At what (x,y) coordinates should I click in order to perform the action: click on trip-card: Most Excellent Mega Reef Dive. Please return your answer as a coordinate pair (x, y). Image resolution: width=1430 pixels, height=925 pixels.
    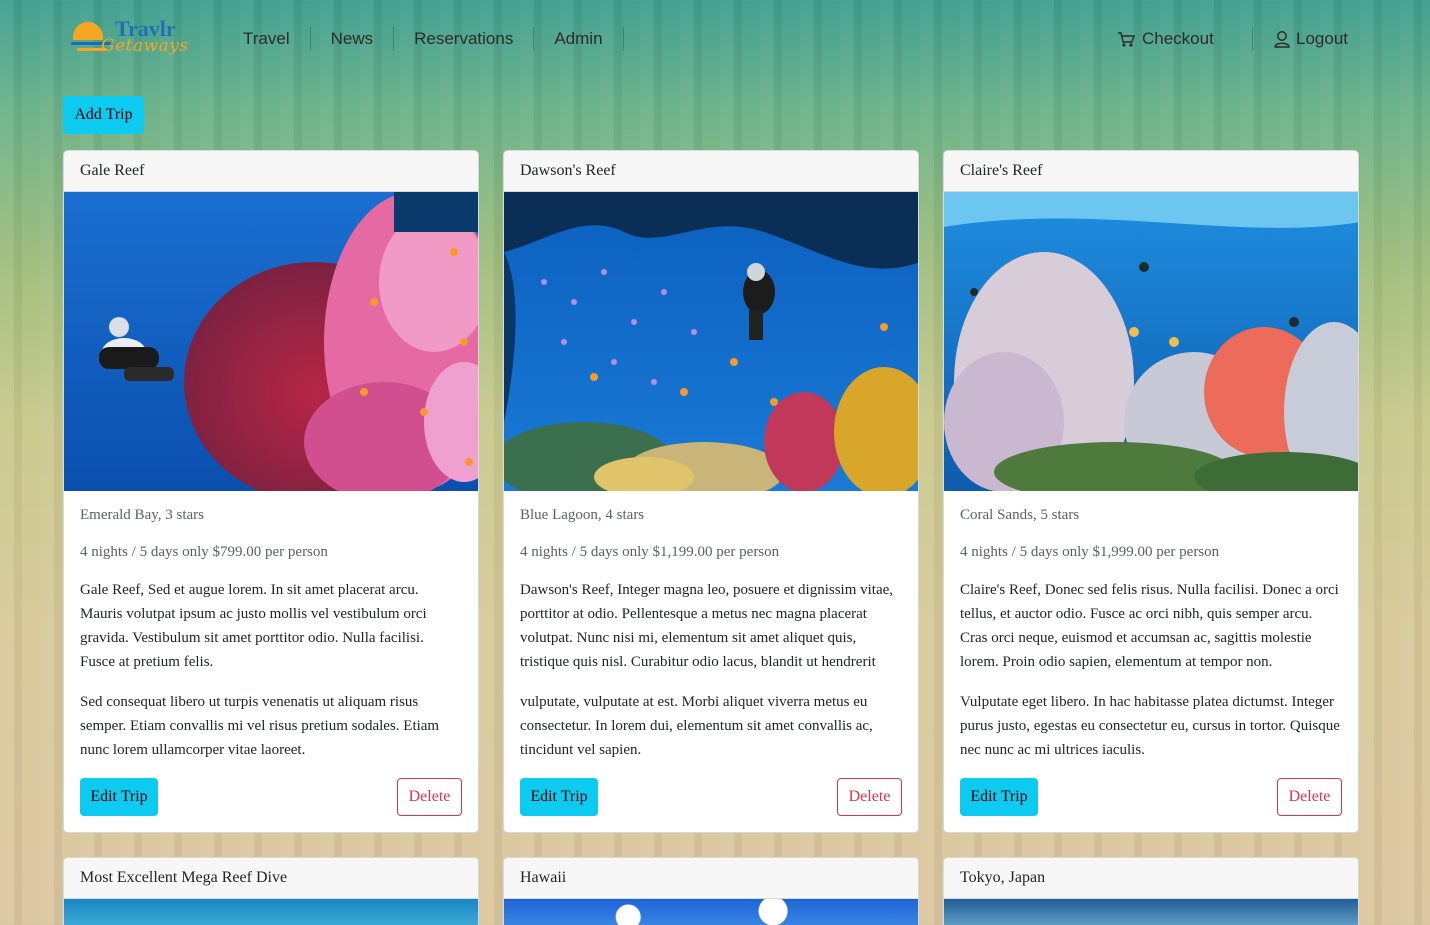
    Looking at the image, I should click on (271, 891).